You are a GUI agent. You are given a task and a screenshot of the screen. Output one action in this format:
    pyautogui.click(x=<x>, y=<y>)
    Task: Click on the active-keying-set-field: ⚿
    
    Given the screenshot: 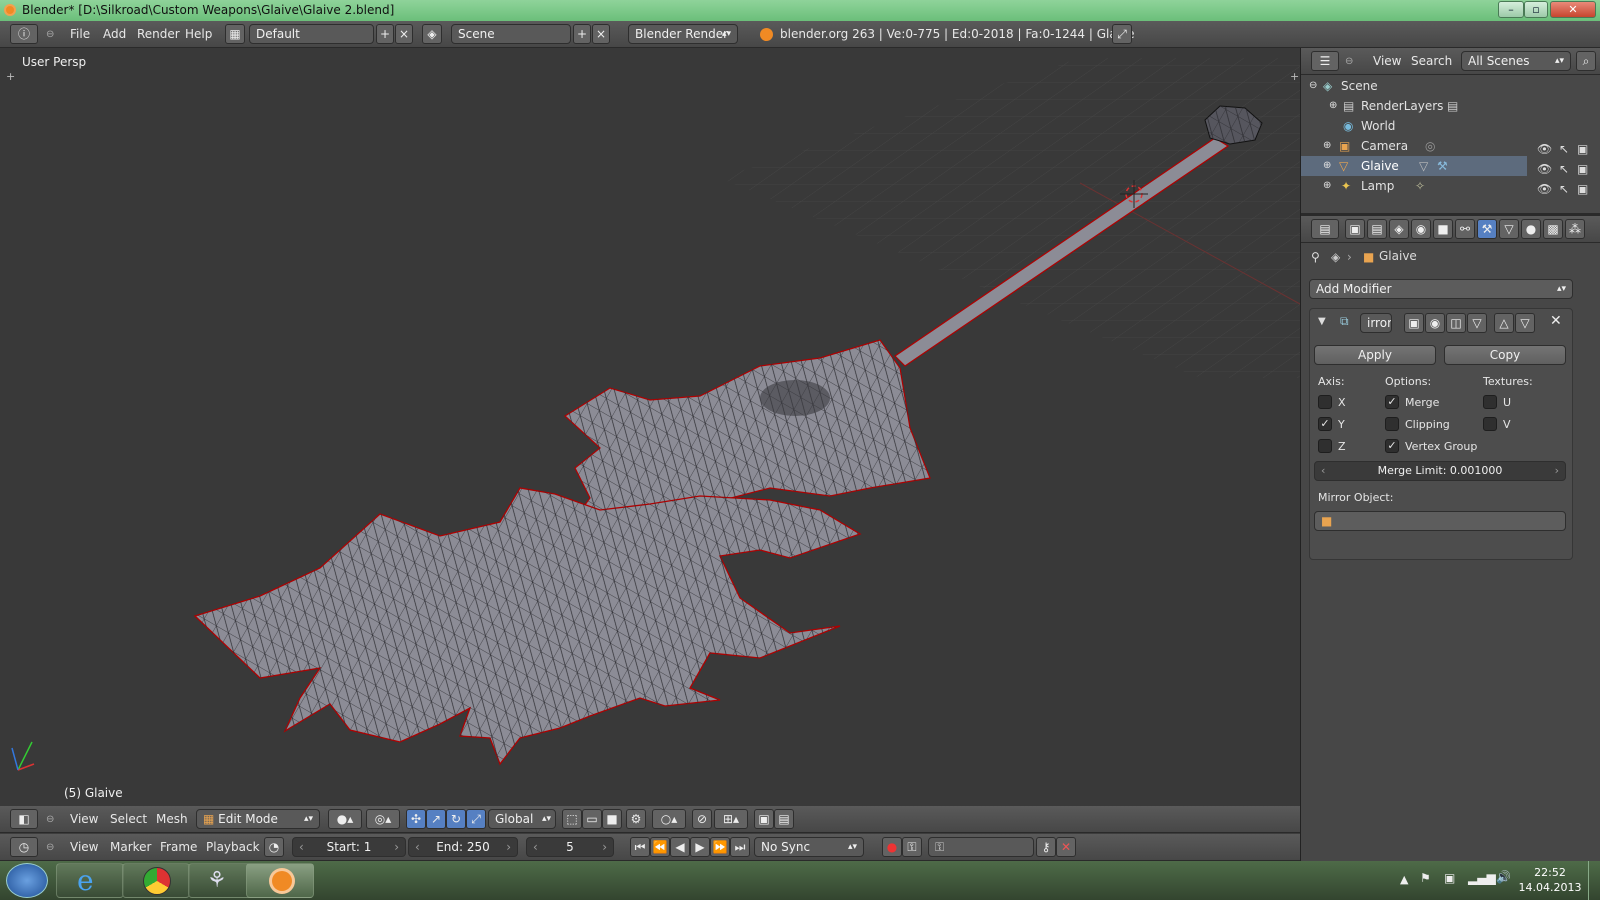 What is the action you would take?
    pyautogui.click(x=981, y=847)
    